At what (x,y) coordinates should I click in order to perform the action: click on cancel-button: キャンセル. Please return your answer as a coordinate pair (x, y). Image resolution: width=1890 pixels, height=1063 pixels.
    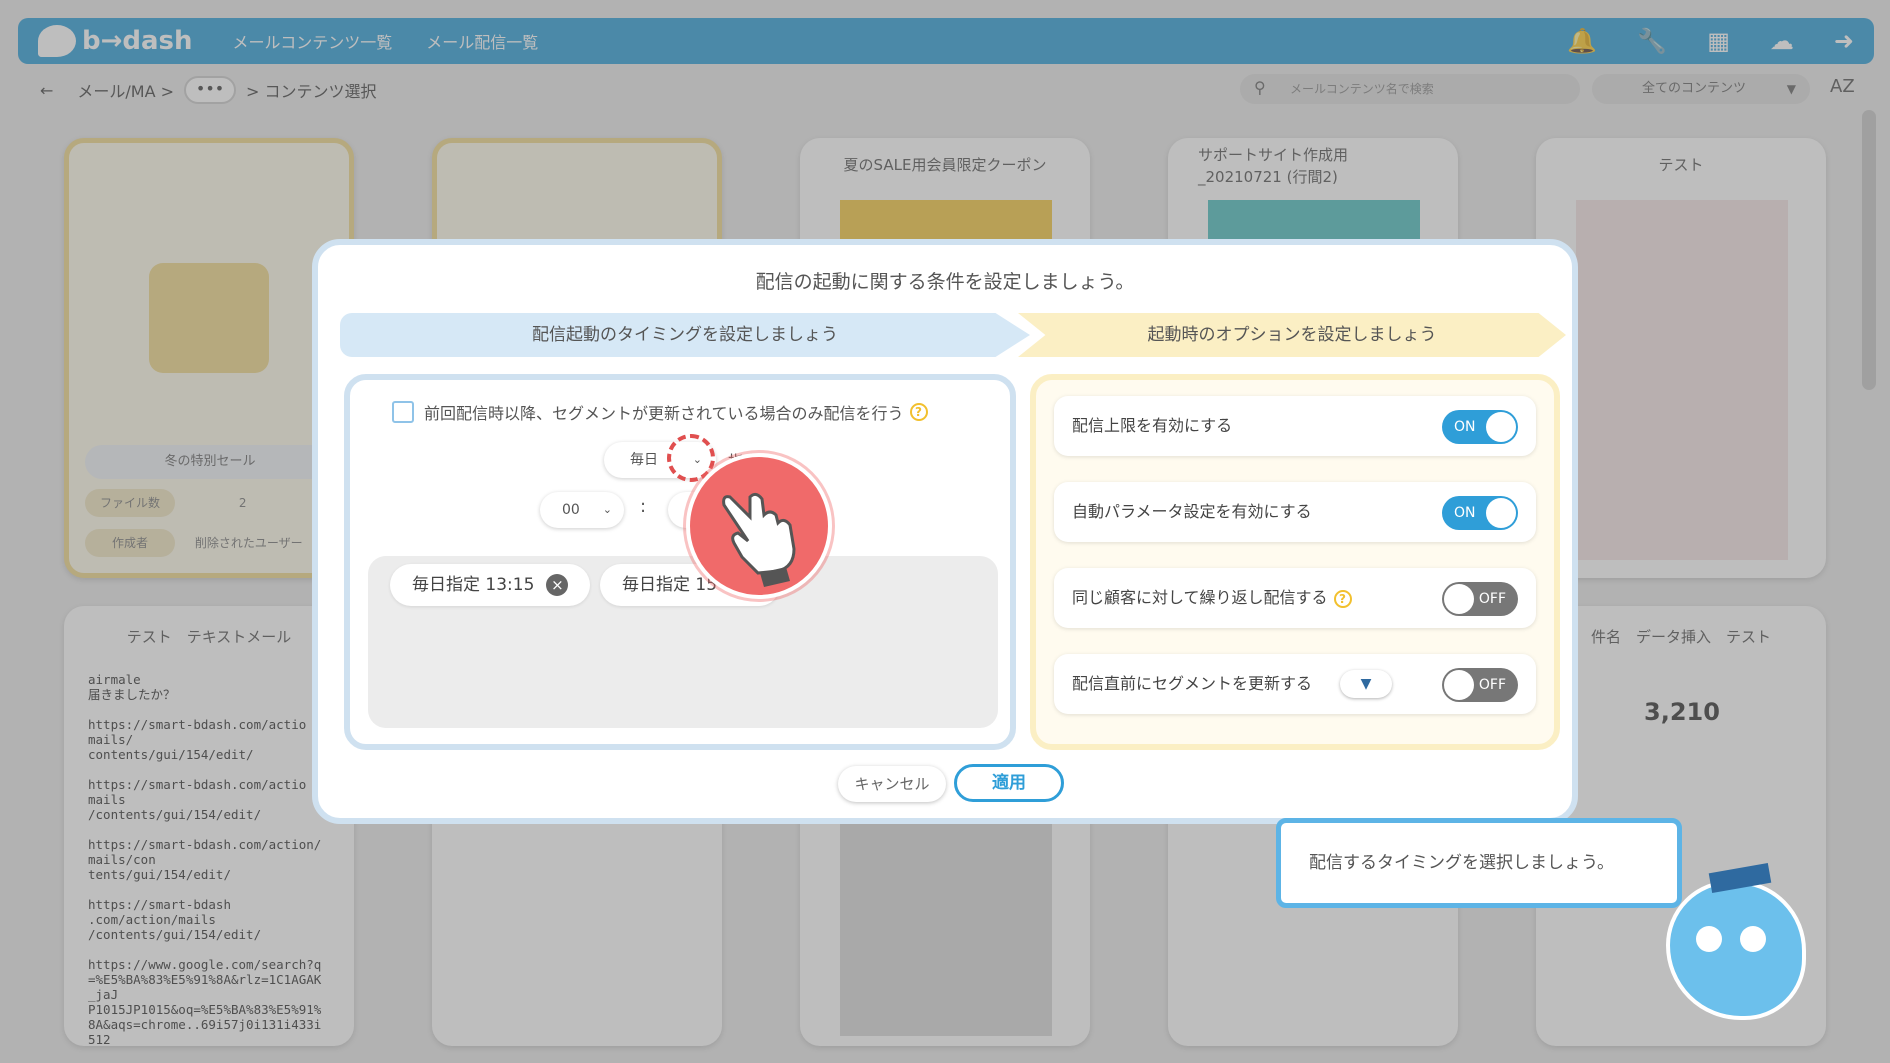
    Looking at the image, I should click on (892, 784).